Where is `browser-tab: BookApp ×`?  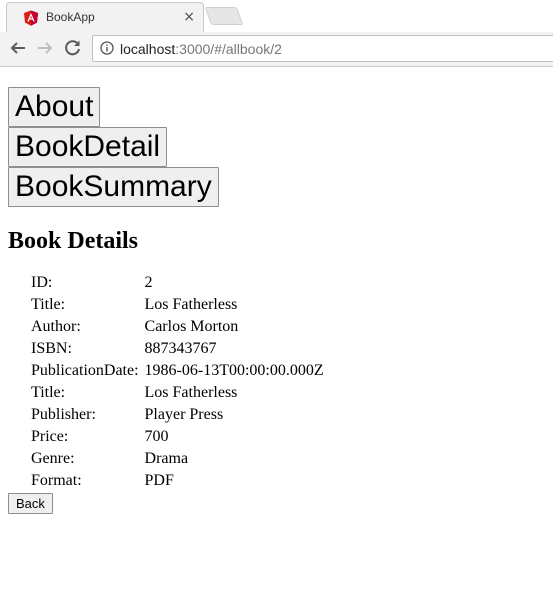
browser-tab: BookApp × is located at coordinates (105, 17).